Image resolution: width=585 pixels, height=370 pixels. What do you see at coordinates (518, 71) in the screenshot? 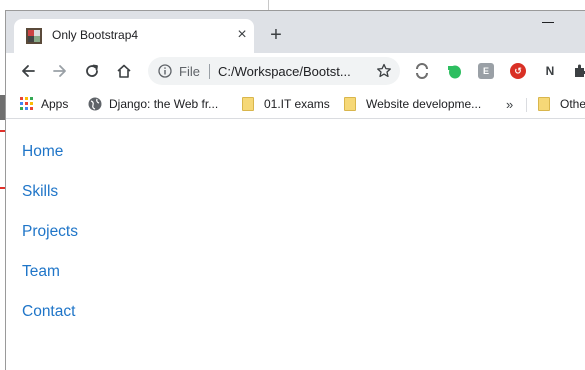
I see `red-extension-icon: ↺` at bounding box center [518, 71].